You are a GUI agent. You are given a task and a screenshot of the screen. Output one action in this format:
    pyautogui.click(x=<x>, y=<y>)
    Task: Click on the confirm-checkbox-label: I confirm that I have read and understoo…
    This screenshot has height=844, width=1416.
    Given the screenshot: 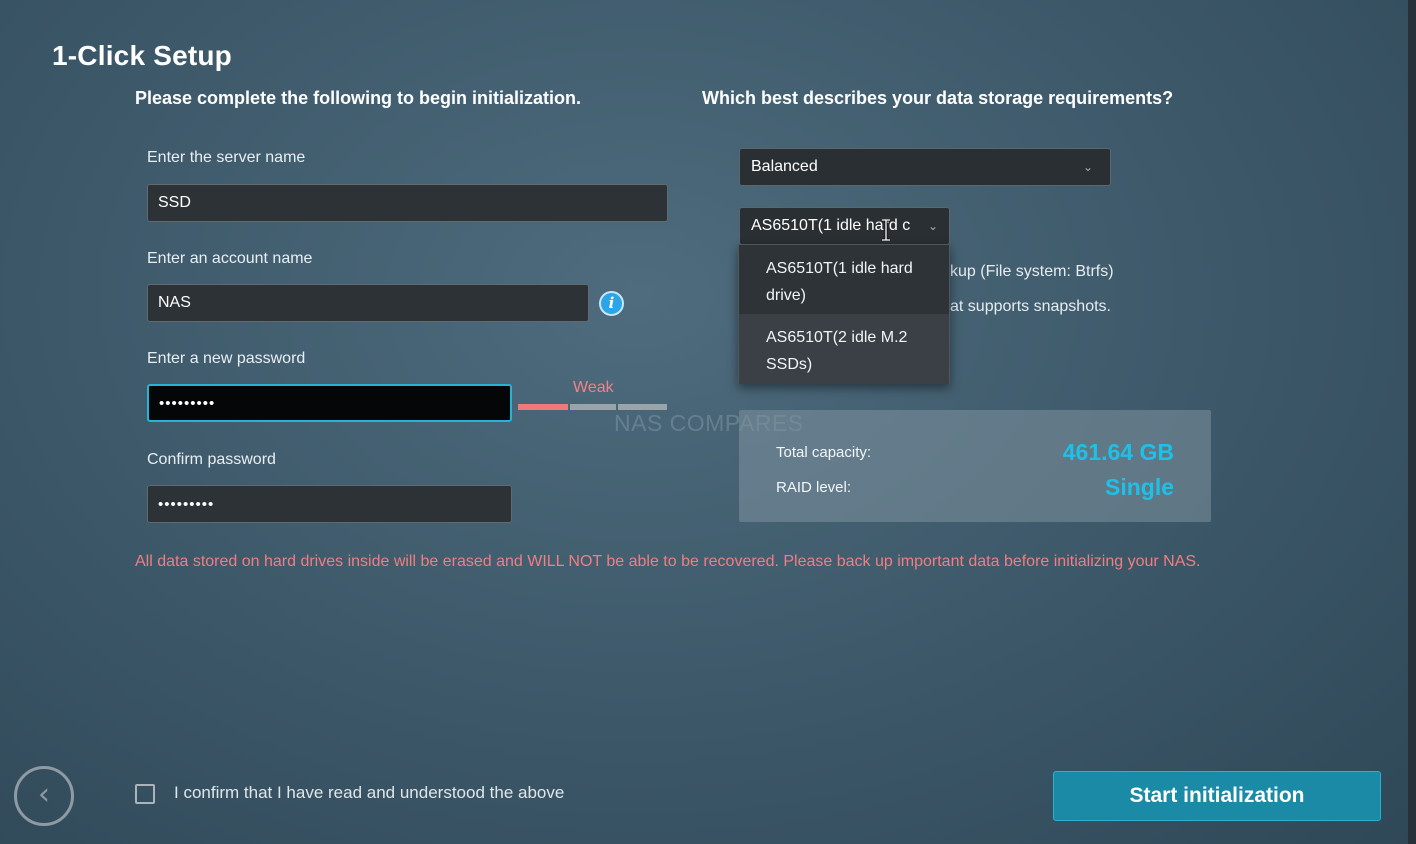 What is the action you would take?
    pyautogui.click(x=369, y=793)
    